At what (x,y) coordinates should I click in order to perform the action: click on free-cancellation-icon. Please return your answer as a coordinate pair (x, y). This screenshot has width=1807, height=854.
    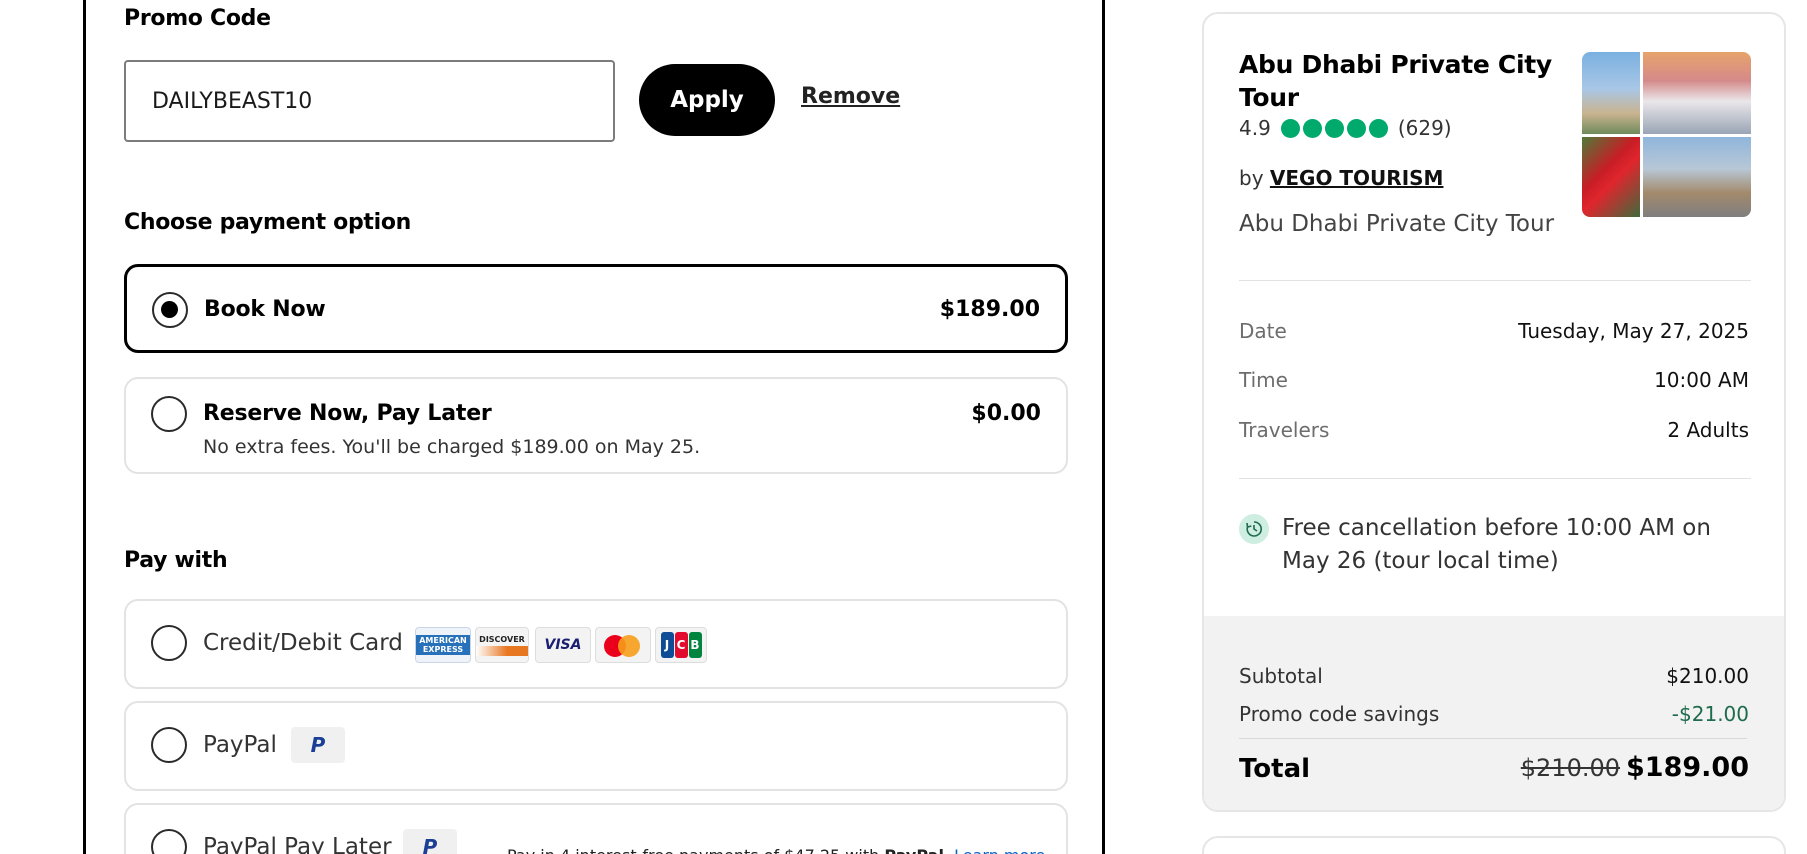
    Looking at the image, I should click on (1254, 529).